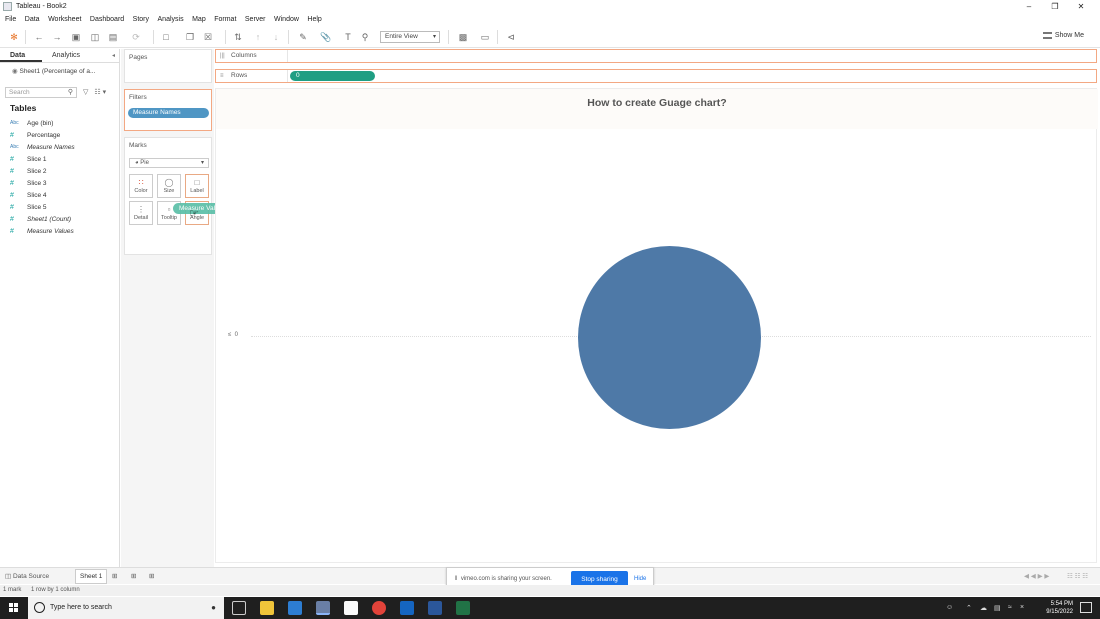 This screenshot has height=619, width=1100. What do you see at coordinates (41, 92) in the screenshot?
I see `field-search-input: Search ⚲` at bounding box center [41, 92].